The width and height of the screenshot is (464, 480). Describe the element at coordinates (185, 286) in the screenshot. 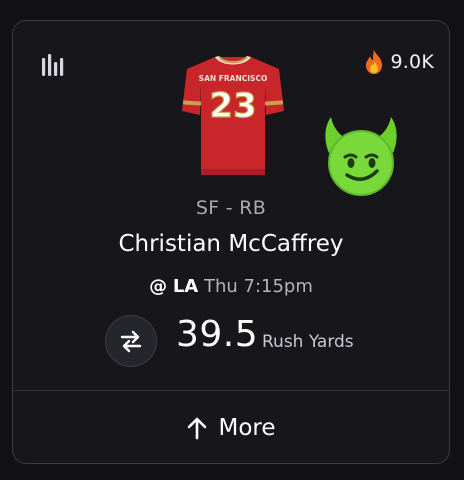

I see `opponent-team: LA` at that location.